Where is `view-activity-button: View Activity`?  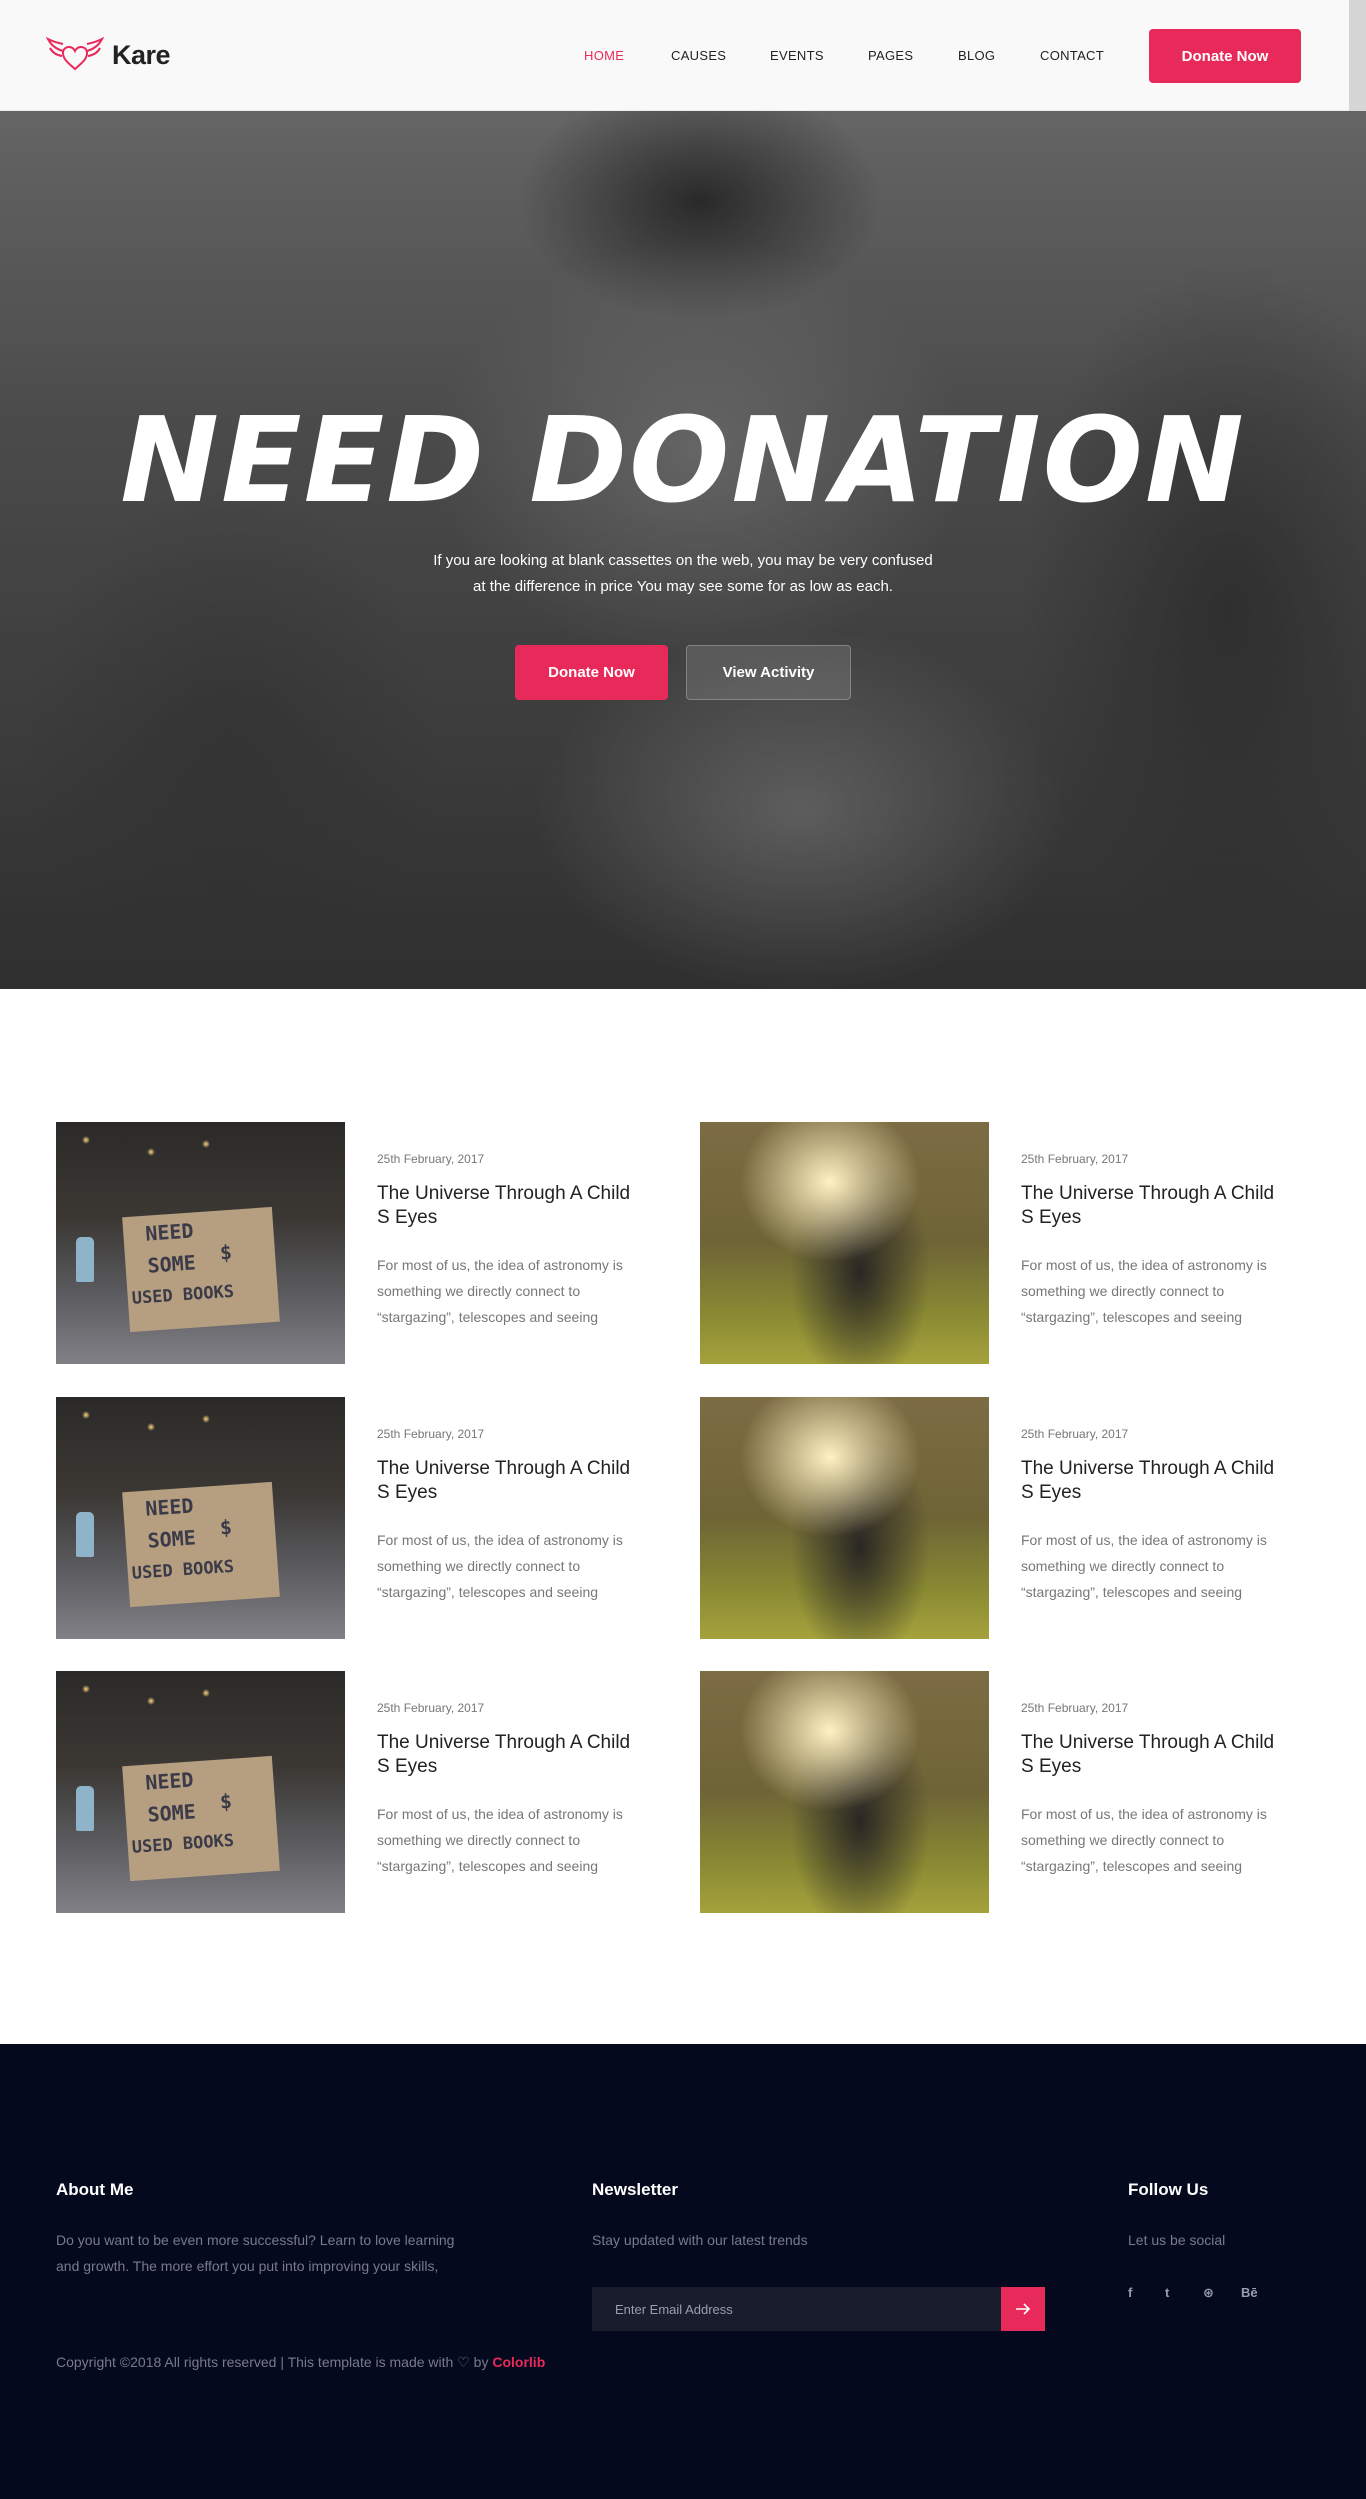
view-activity-button: View Activity is located at coordinates (768, 672).